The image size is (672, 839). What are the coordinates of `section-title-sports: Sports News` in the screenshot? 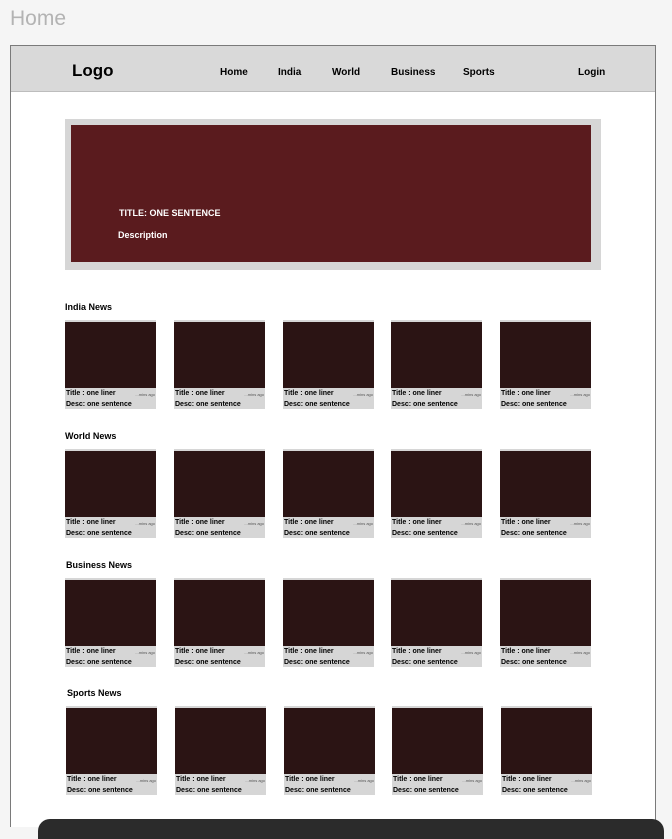 It's located at (94, 693).